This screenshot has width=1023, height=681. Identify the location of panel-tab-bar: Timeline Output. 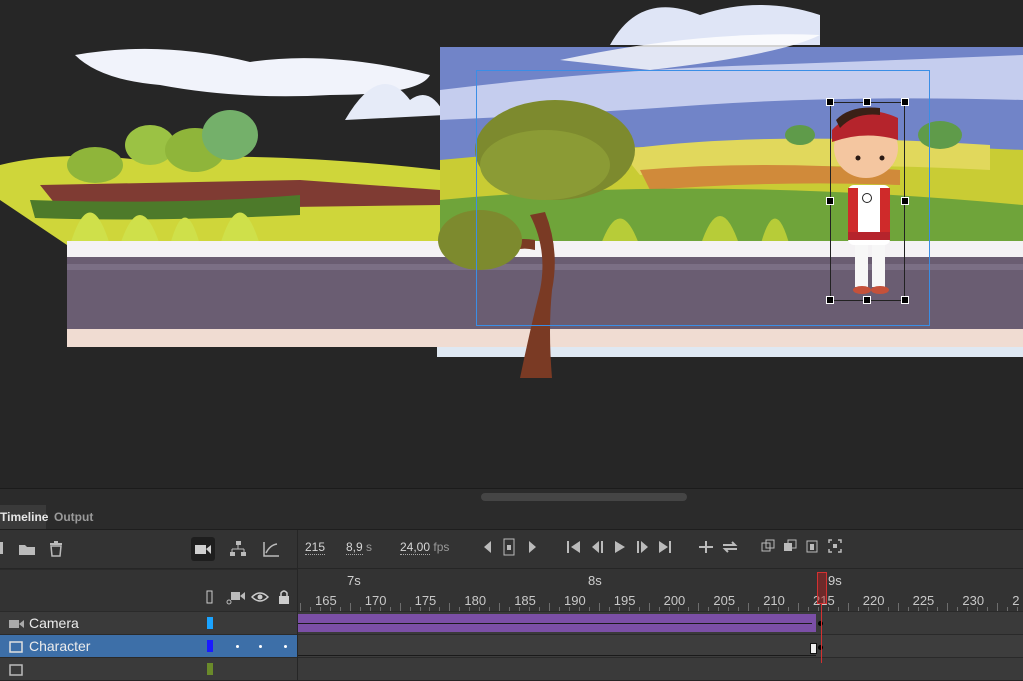
(511, 517).